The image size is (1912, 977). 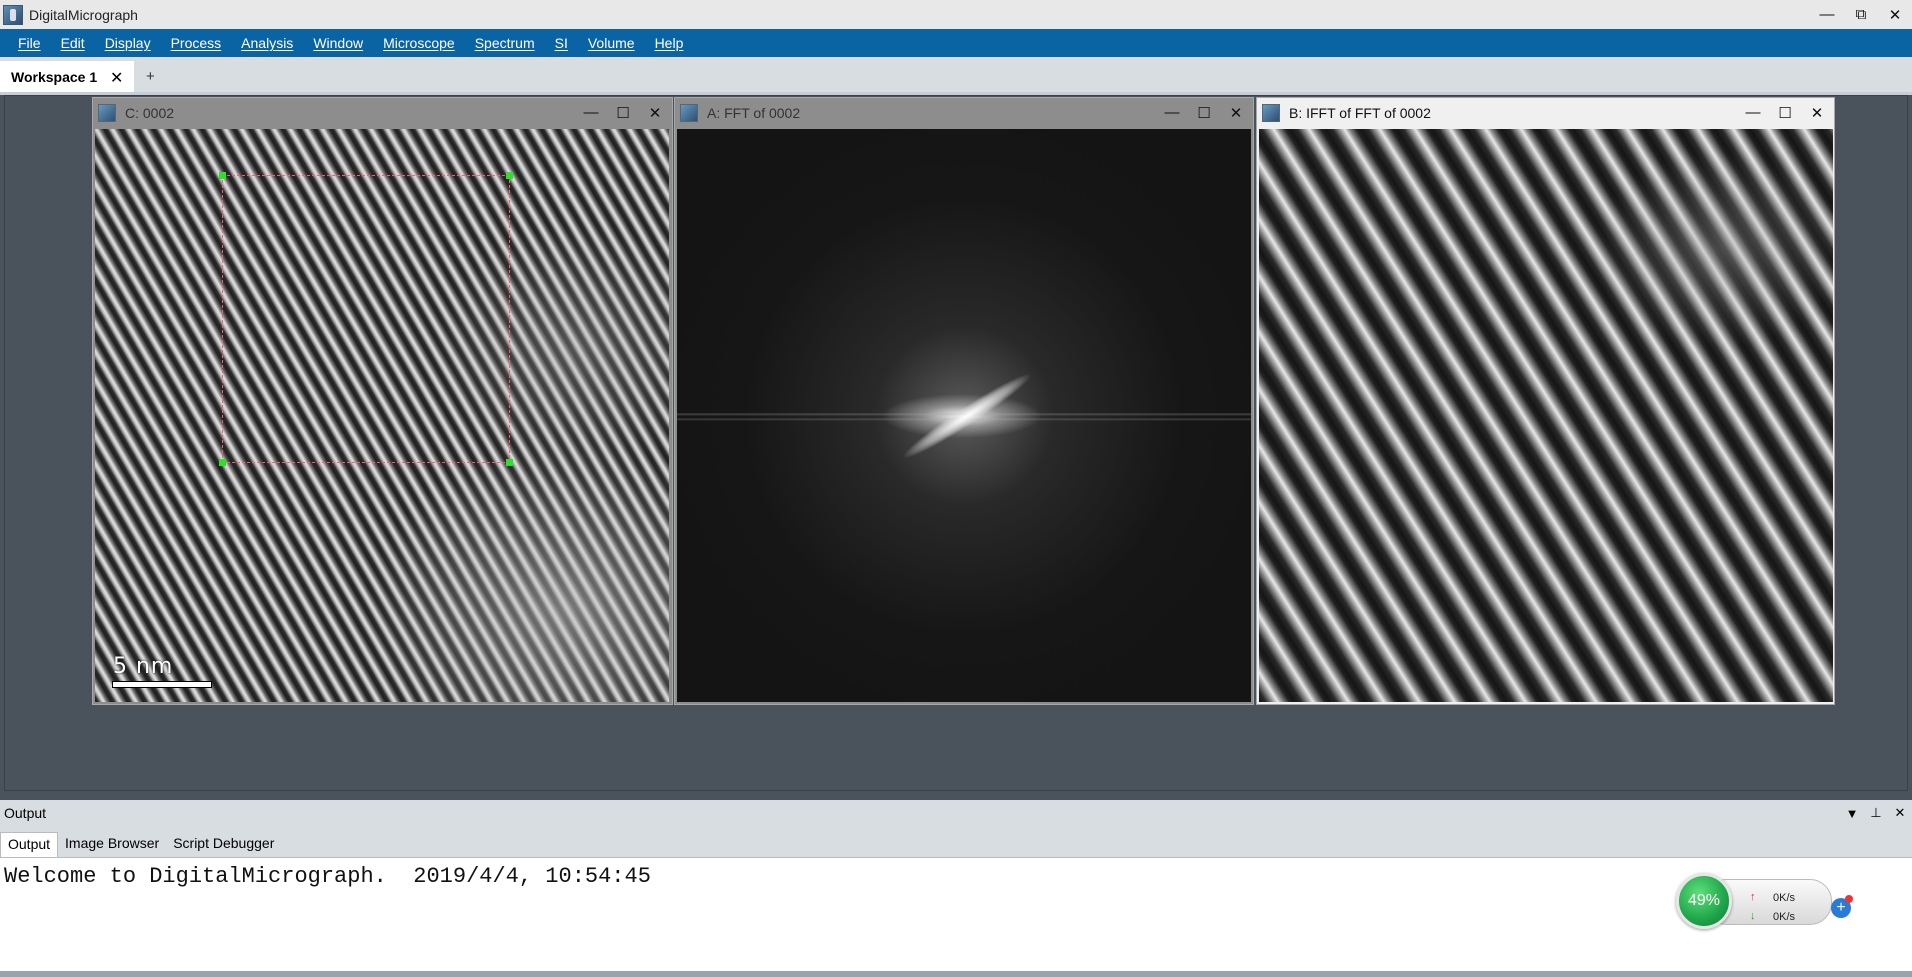 I want to click on menu-microscope: Microscope, so click(x=420, y=43).